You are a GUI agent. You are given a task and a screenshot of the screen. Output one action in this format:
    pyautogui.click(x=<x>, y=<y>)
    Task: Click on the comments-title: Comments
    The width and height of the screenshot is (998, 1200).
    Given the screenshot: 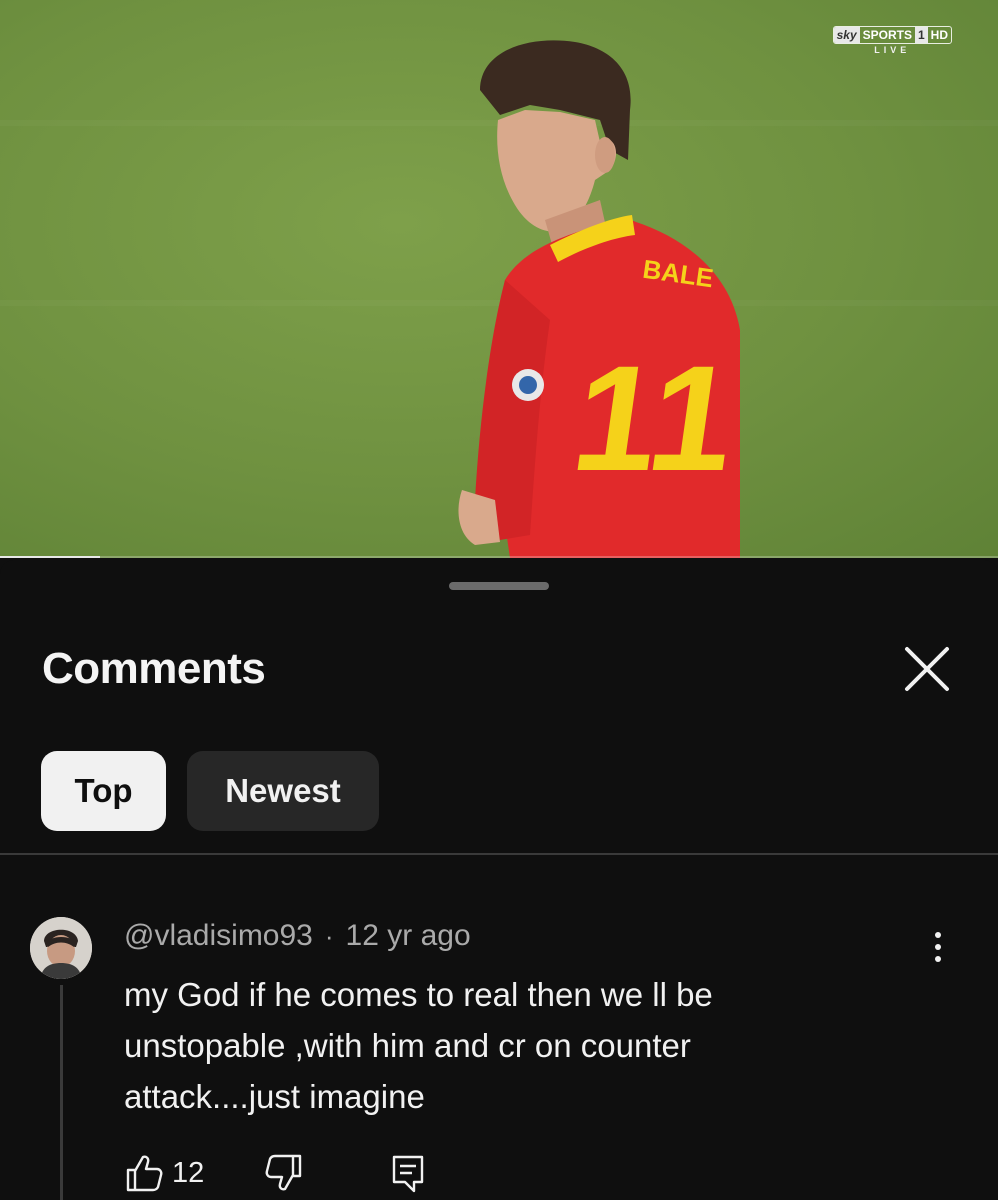 What is the action you would take?
    pyautogui.click(x=154, y=668)
    